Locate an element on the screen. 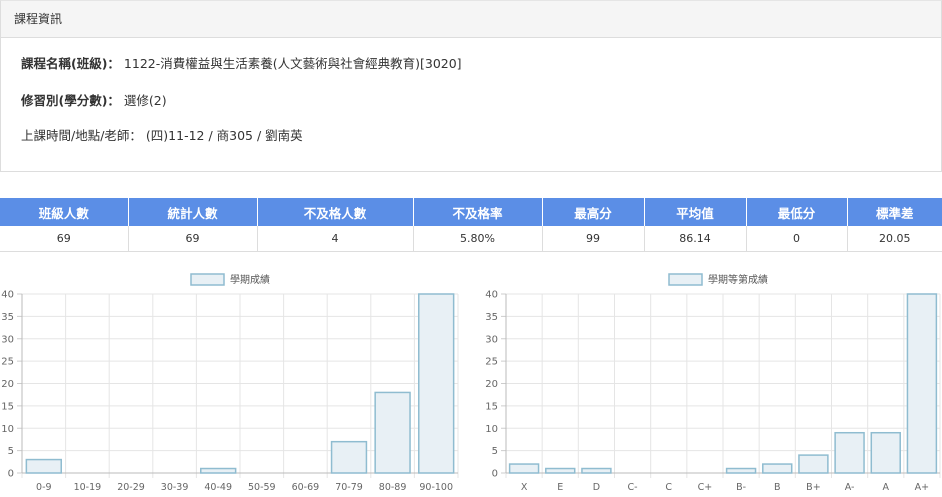 The image size is (942, 497). stats-header-mean: 平均值 is located at coordinates (695, 212).